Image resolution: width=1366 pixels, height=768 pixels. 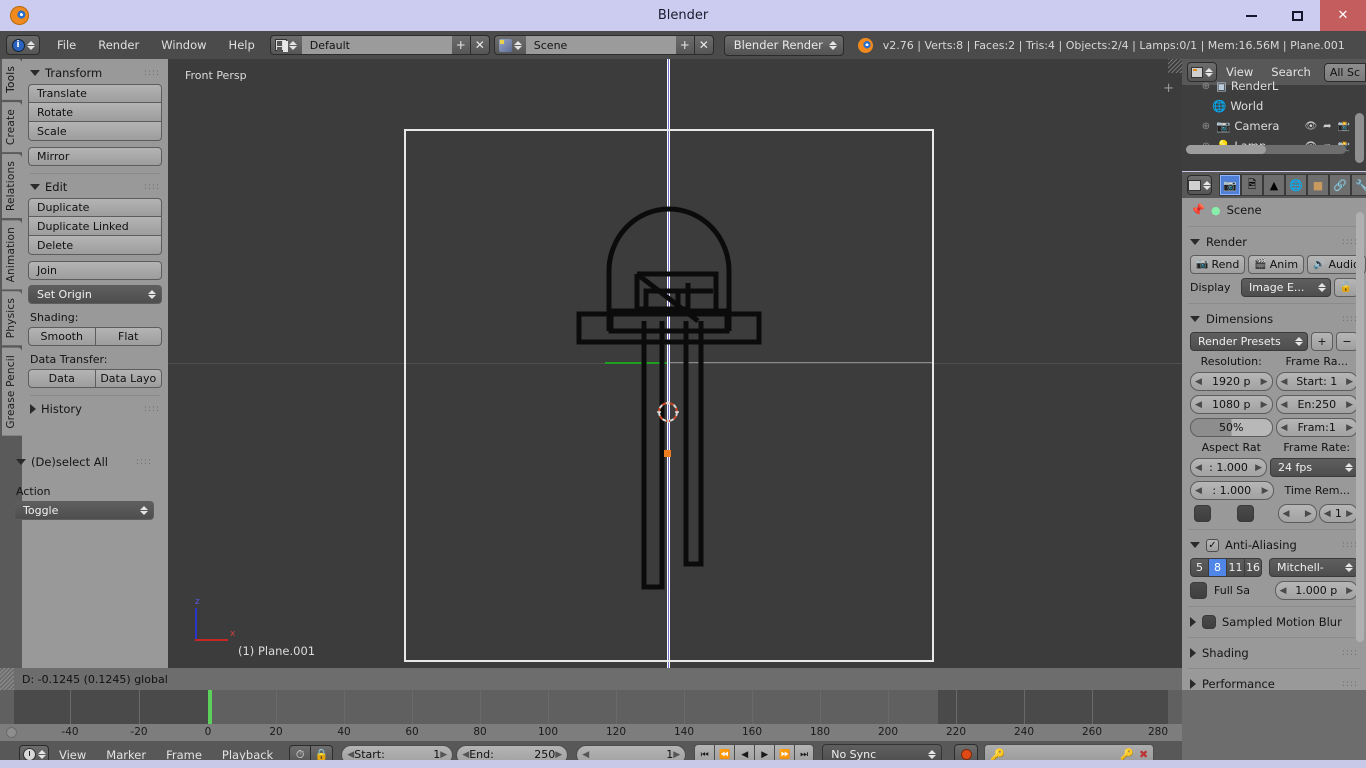 What do you see at coordinates (1276, 264) in the screenshot?
I see `render-animation-button: 🎬 Anim` at bounding box center [1276, 264].